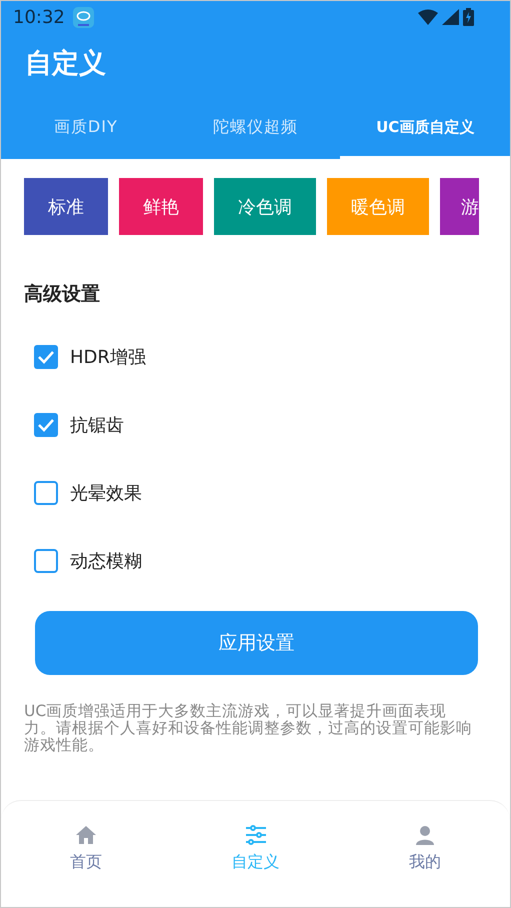  What do you see at coordinates (86, 854) in the screenshot?
I see `nav-item: 首页` at bounding box center [86, 854].